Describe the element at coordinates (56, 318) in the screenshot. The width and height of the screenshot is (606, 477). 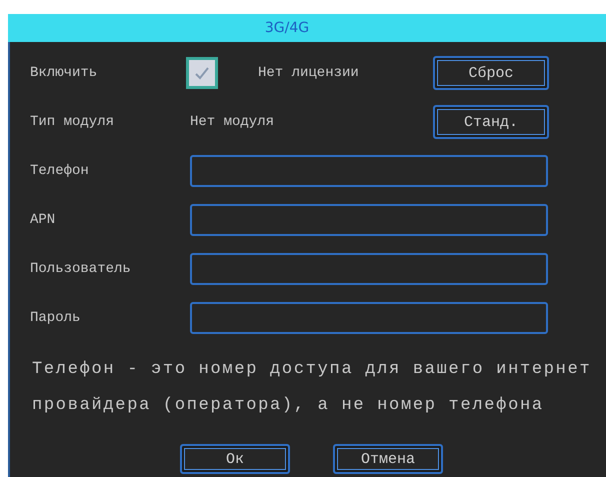
I see `field-label: Пароль` at that location.